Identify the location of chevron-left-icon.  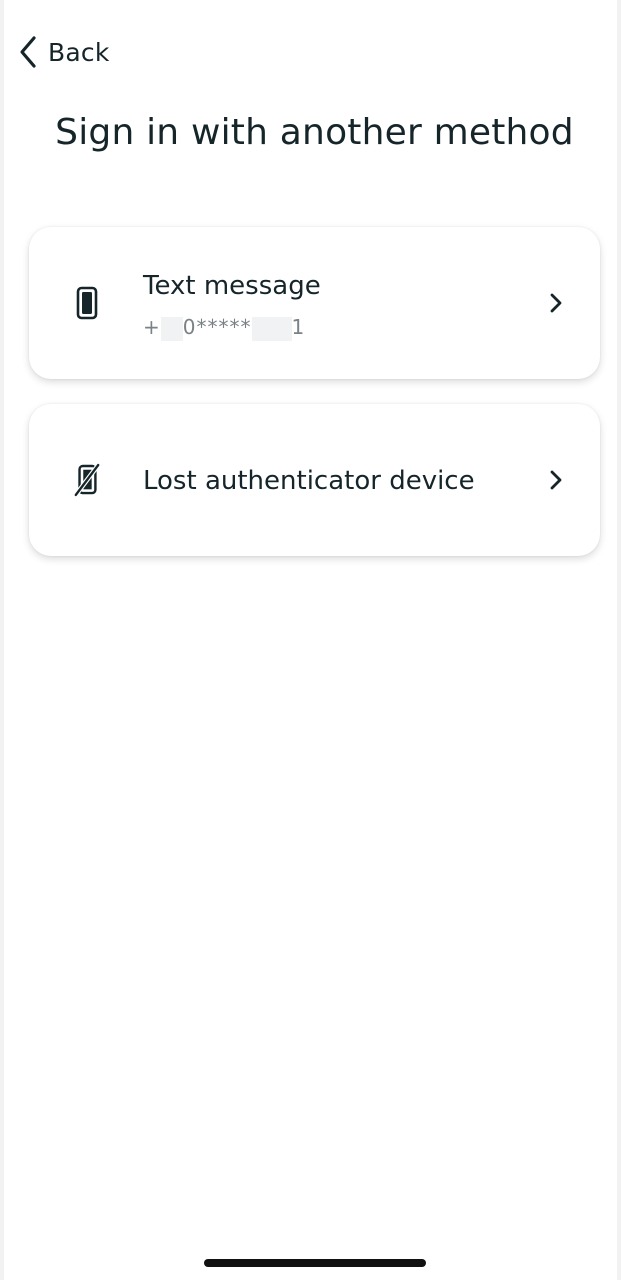
(28, 52).